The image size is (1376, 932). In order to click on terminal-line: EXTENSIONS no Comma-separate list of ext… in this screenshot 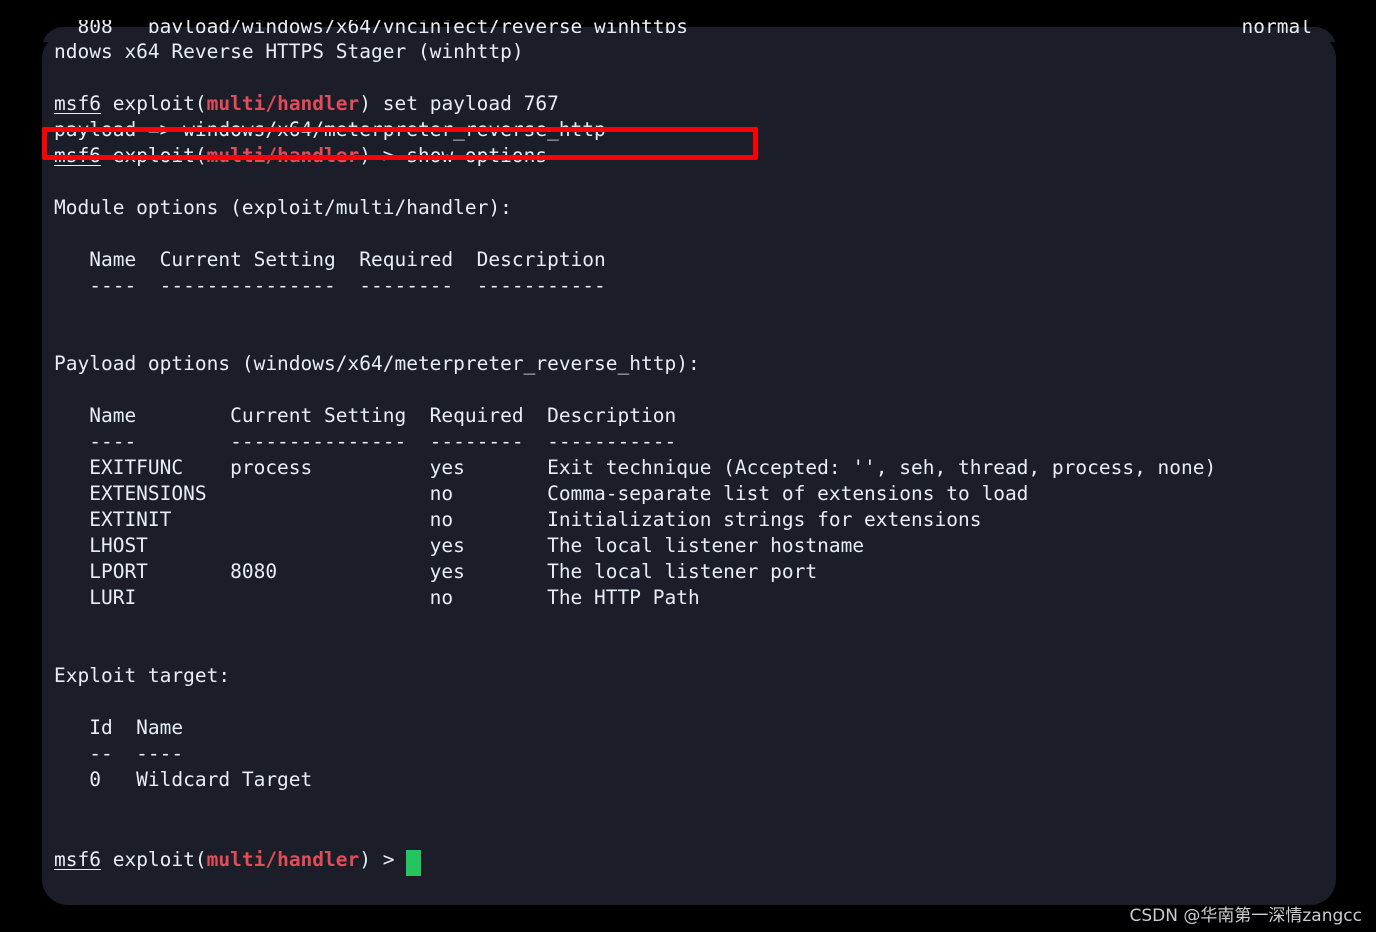, I will do `click(541, 493)`.